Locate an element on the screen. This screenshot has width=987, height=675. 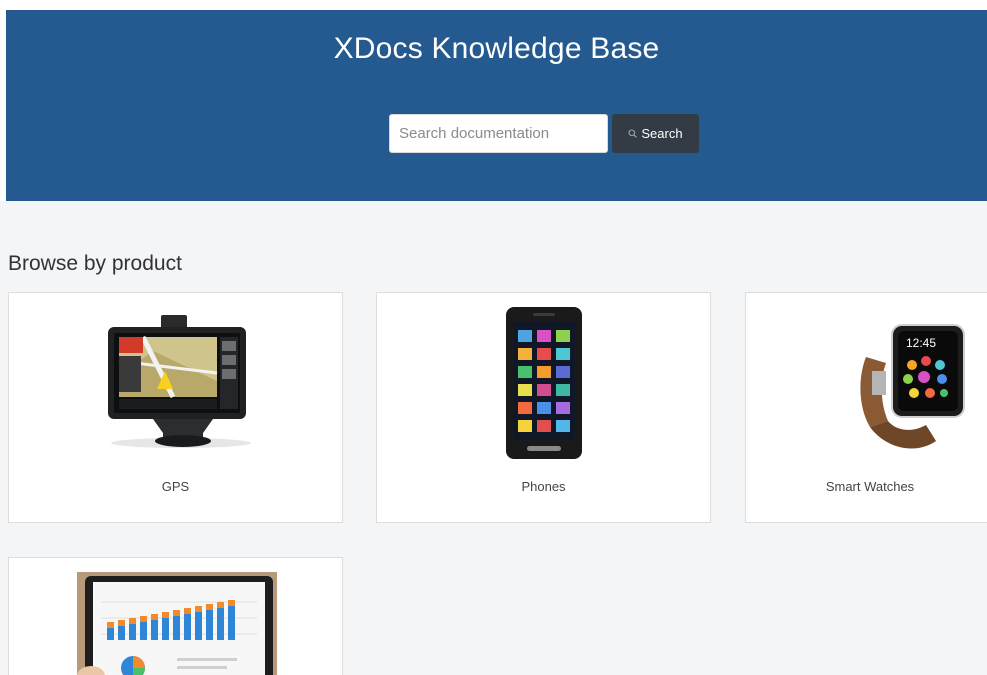
product-card-smart-watches: 12:45 Smart Watches is located at coordinates (866, 407).